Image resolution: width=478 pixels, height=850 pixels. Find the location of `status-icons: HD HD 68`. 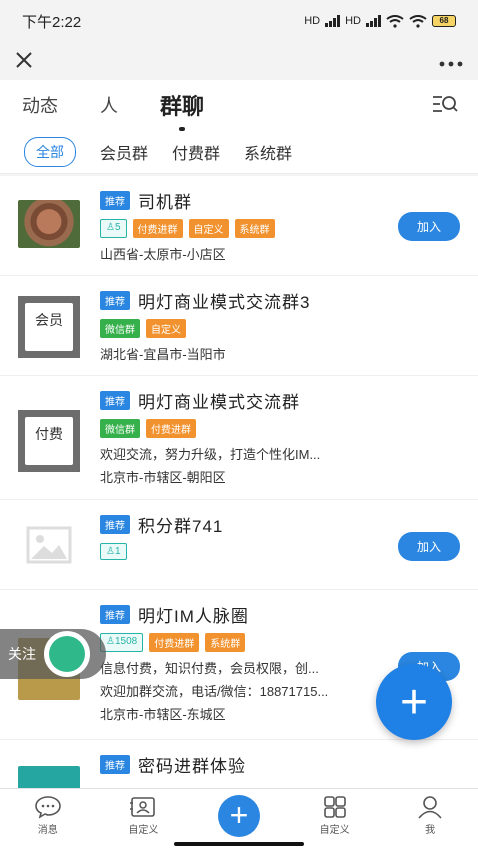

status-icons: HD HD 68 is located at coordinates (380, 21).